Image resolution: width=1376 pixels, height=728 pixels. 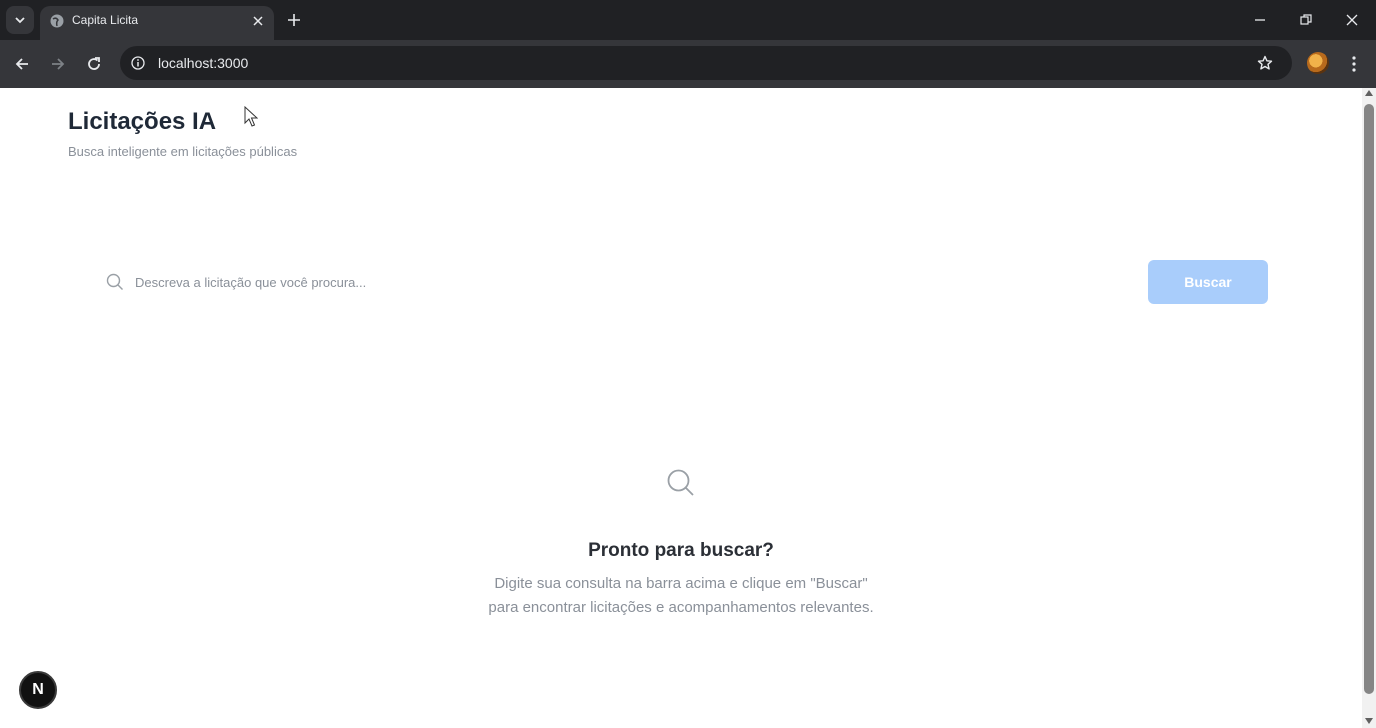 I want to click on tab-close-button, so click(x=258, y=21).